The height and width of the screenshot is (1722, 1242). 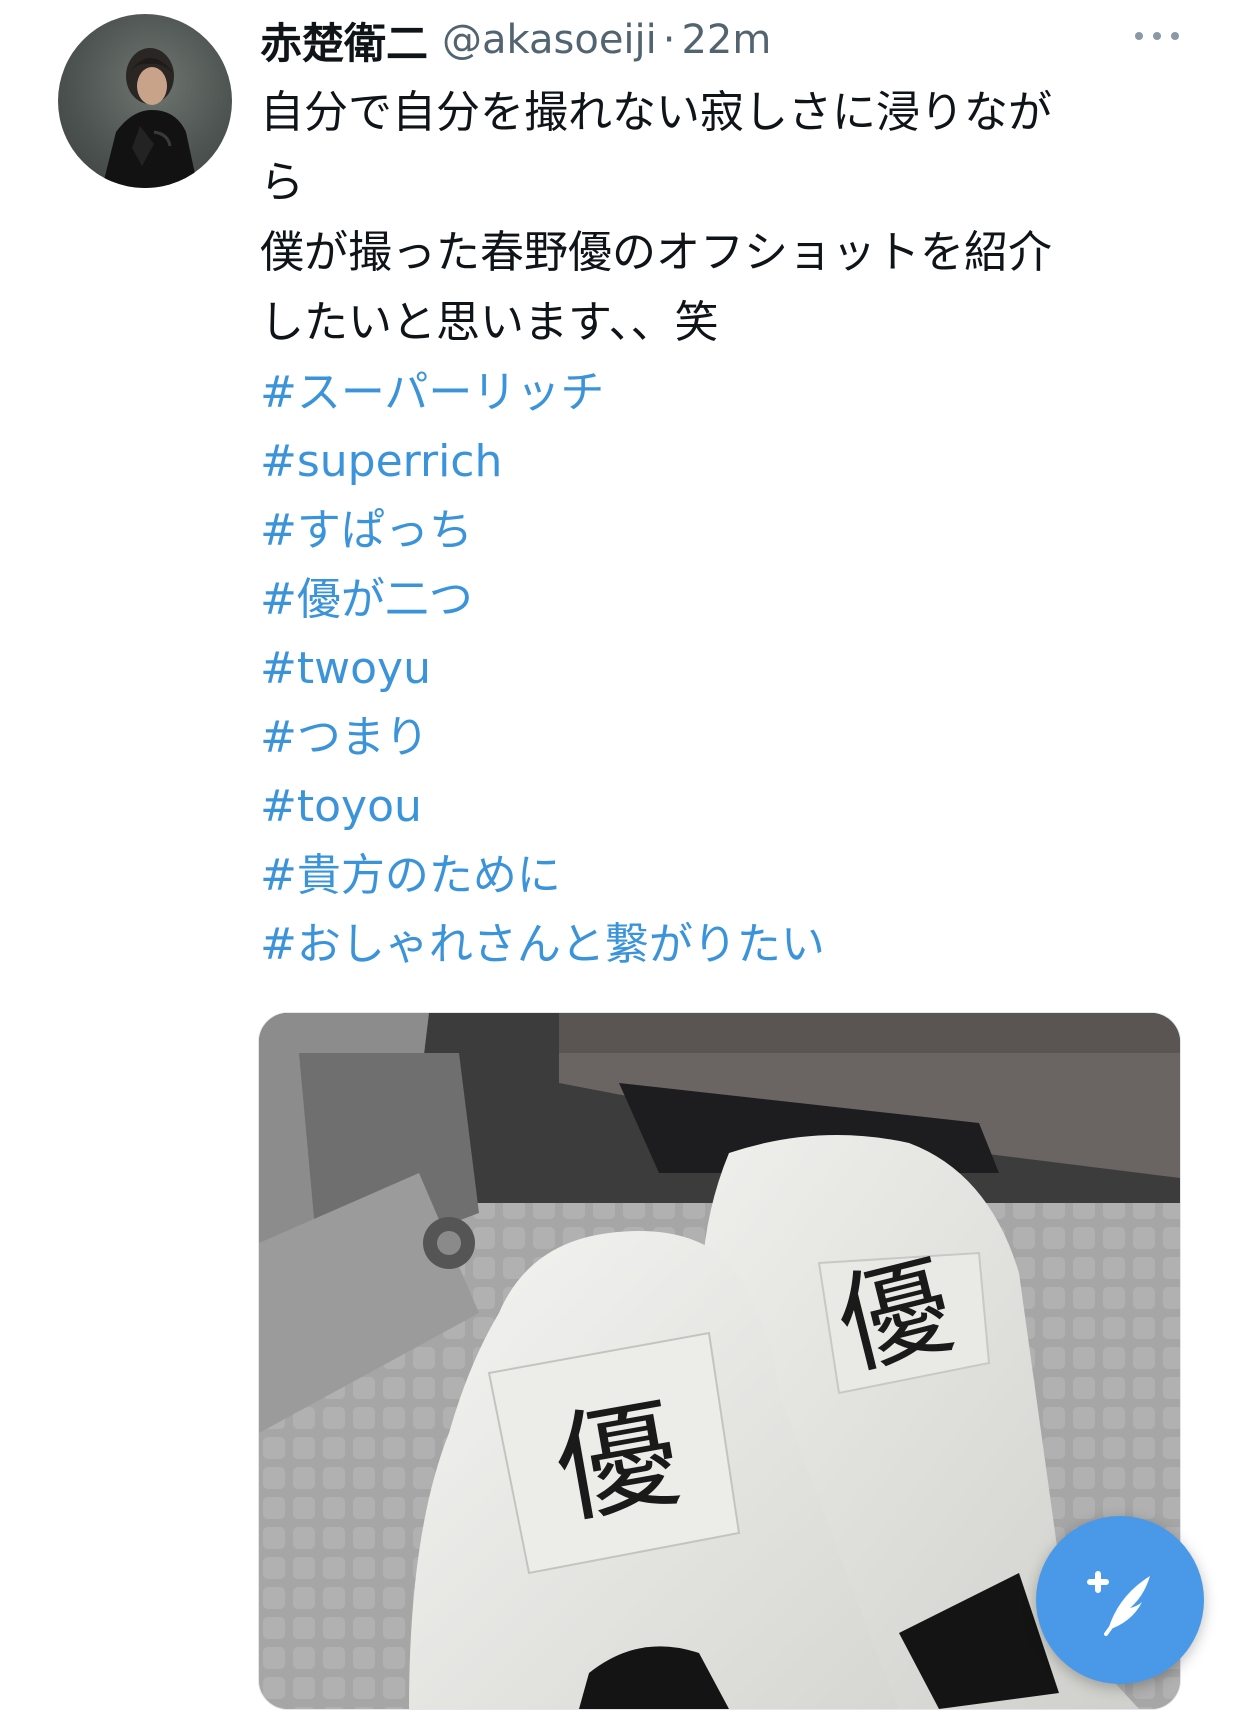 What do you see at coordinates (542, 461) in the screenshot?
I see `hashtag-link: #superrich` at bounding box center [542, 461].